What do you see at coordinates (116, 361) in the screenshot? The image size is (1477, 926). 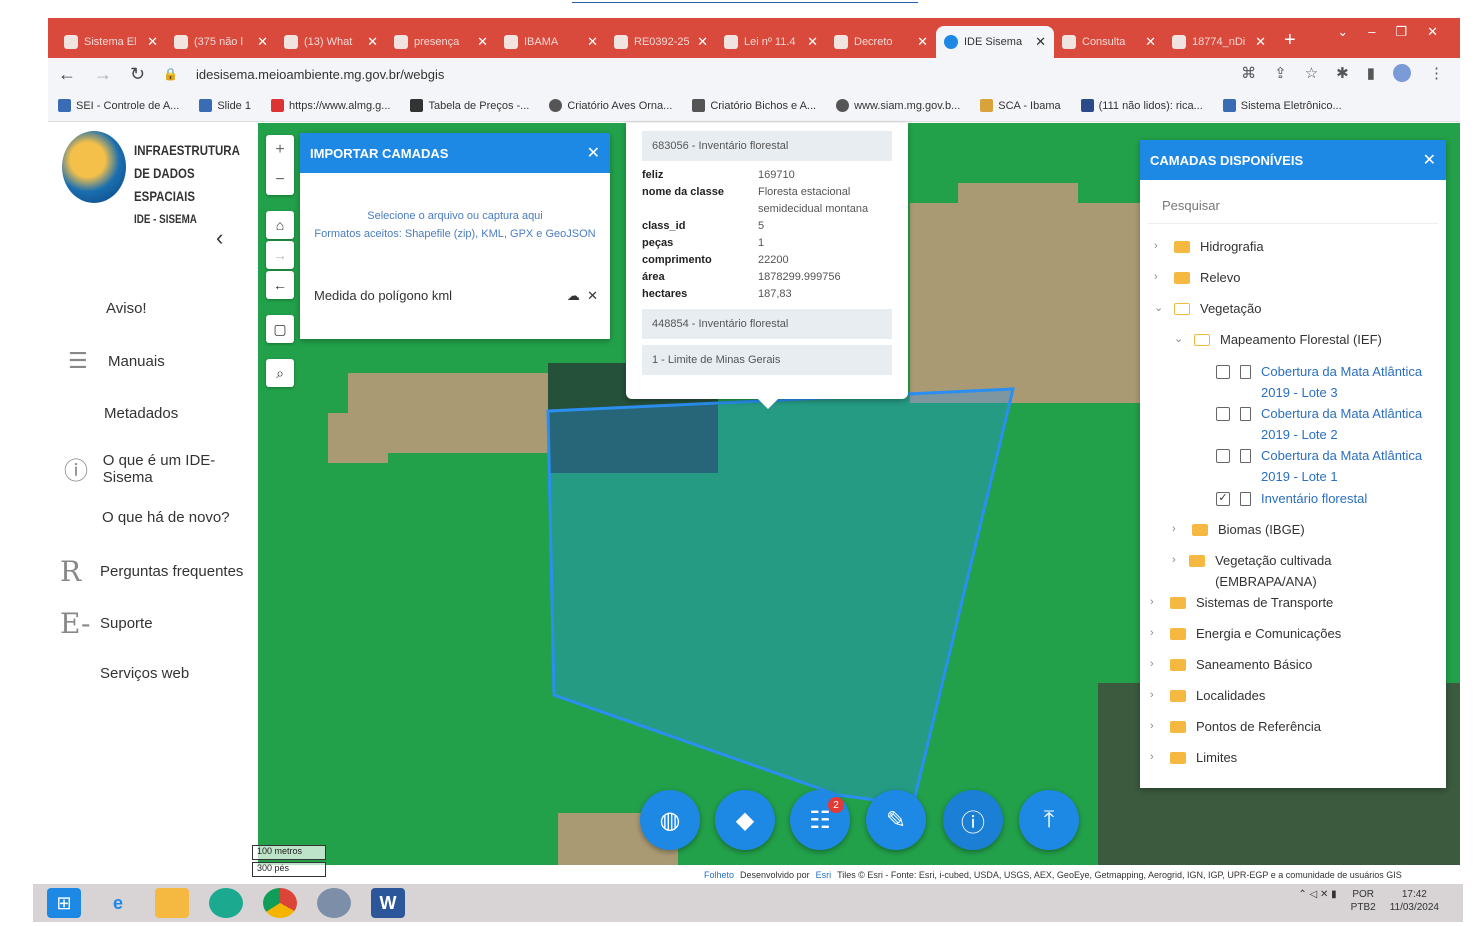 I see `menu-item-manuais: ☰ Manuais` at bounding box center [116, 361].